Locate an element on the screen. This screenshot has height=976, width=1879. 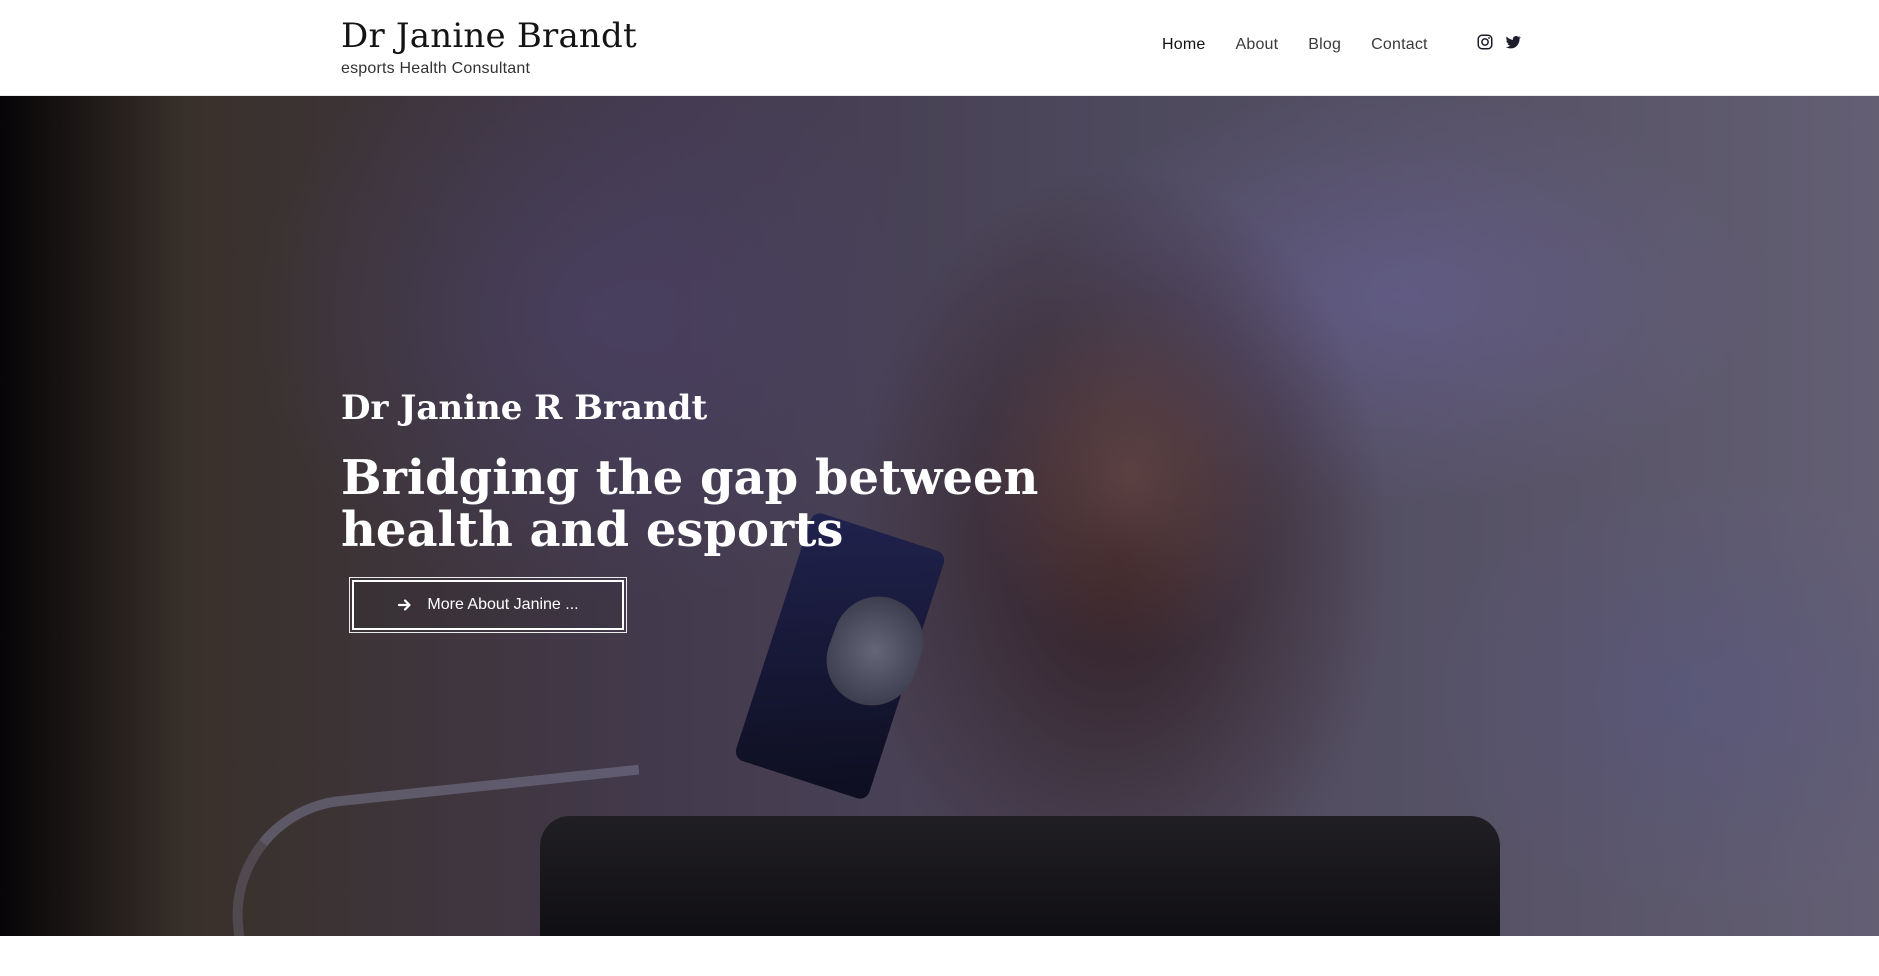
nav-about: About is located at coordinates (1256, 45).